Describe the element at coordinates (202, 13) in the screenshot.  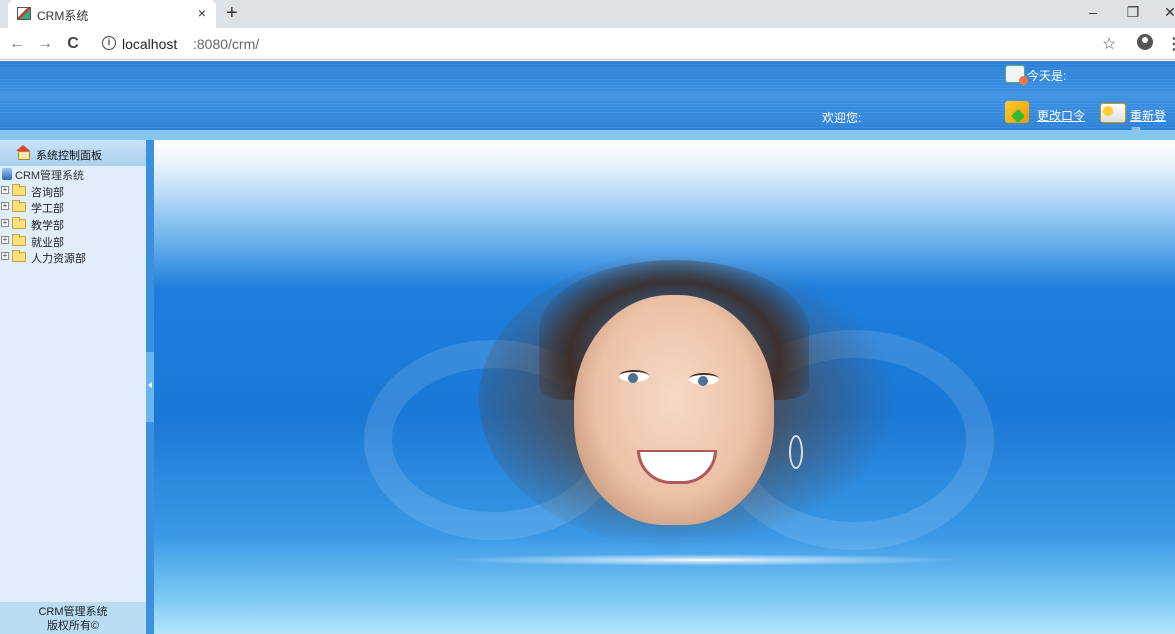
I see `close-tab-icon: ×` at that location.